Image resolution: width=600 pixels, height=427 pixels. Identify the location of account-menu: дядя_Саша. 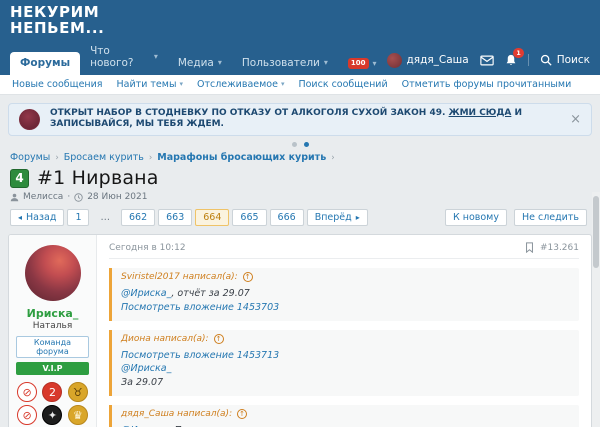
(427, 60).